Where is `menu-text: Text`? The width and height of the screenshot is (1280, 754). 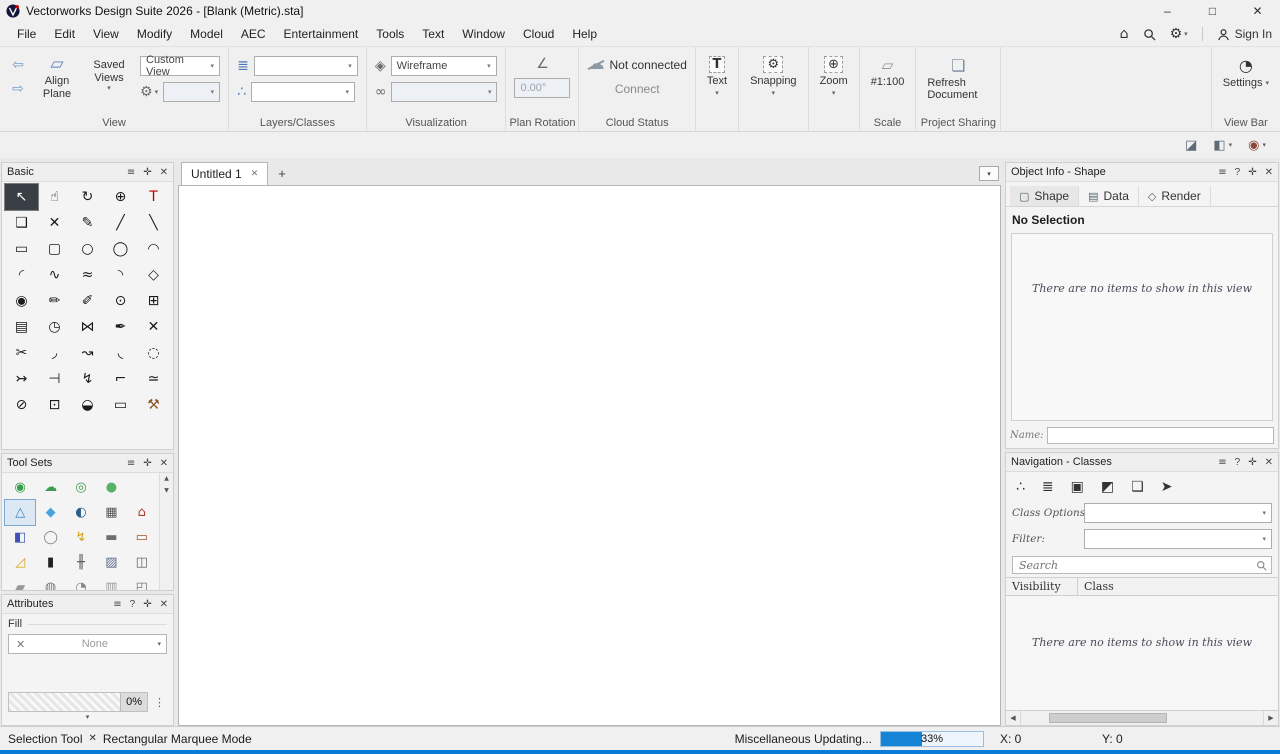 menu-text: Text is located at coordinates (433, 34).